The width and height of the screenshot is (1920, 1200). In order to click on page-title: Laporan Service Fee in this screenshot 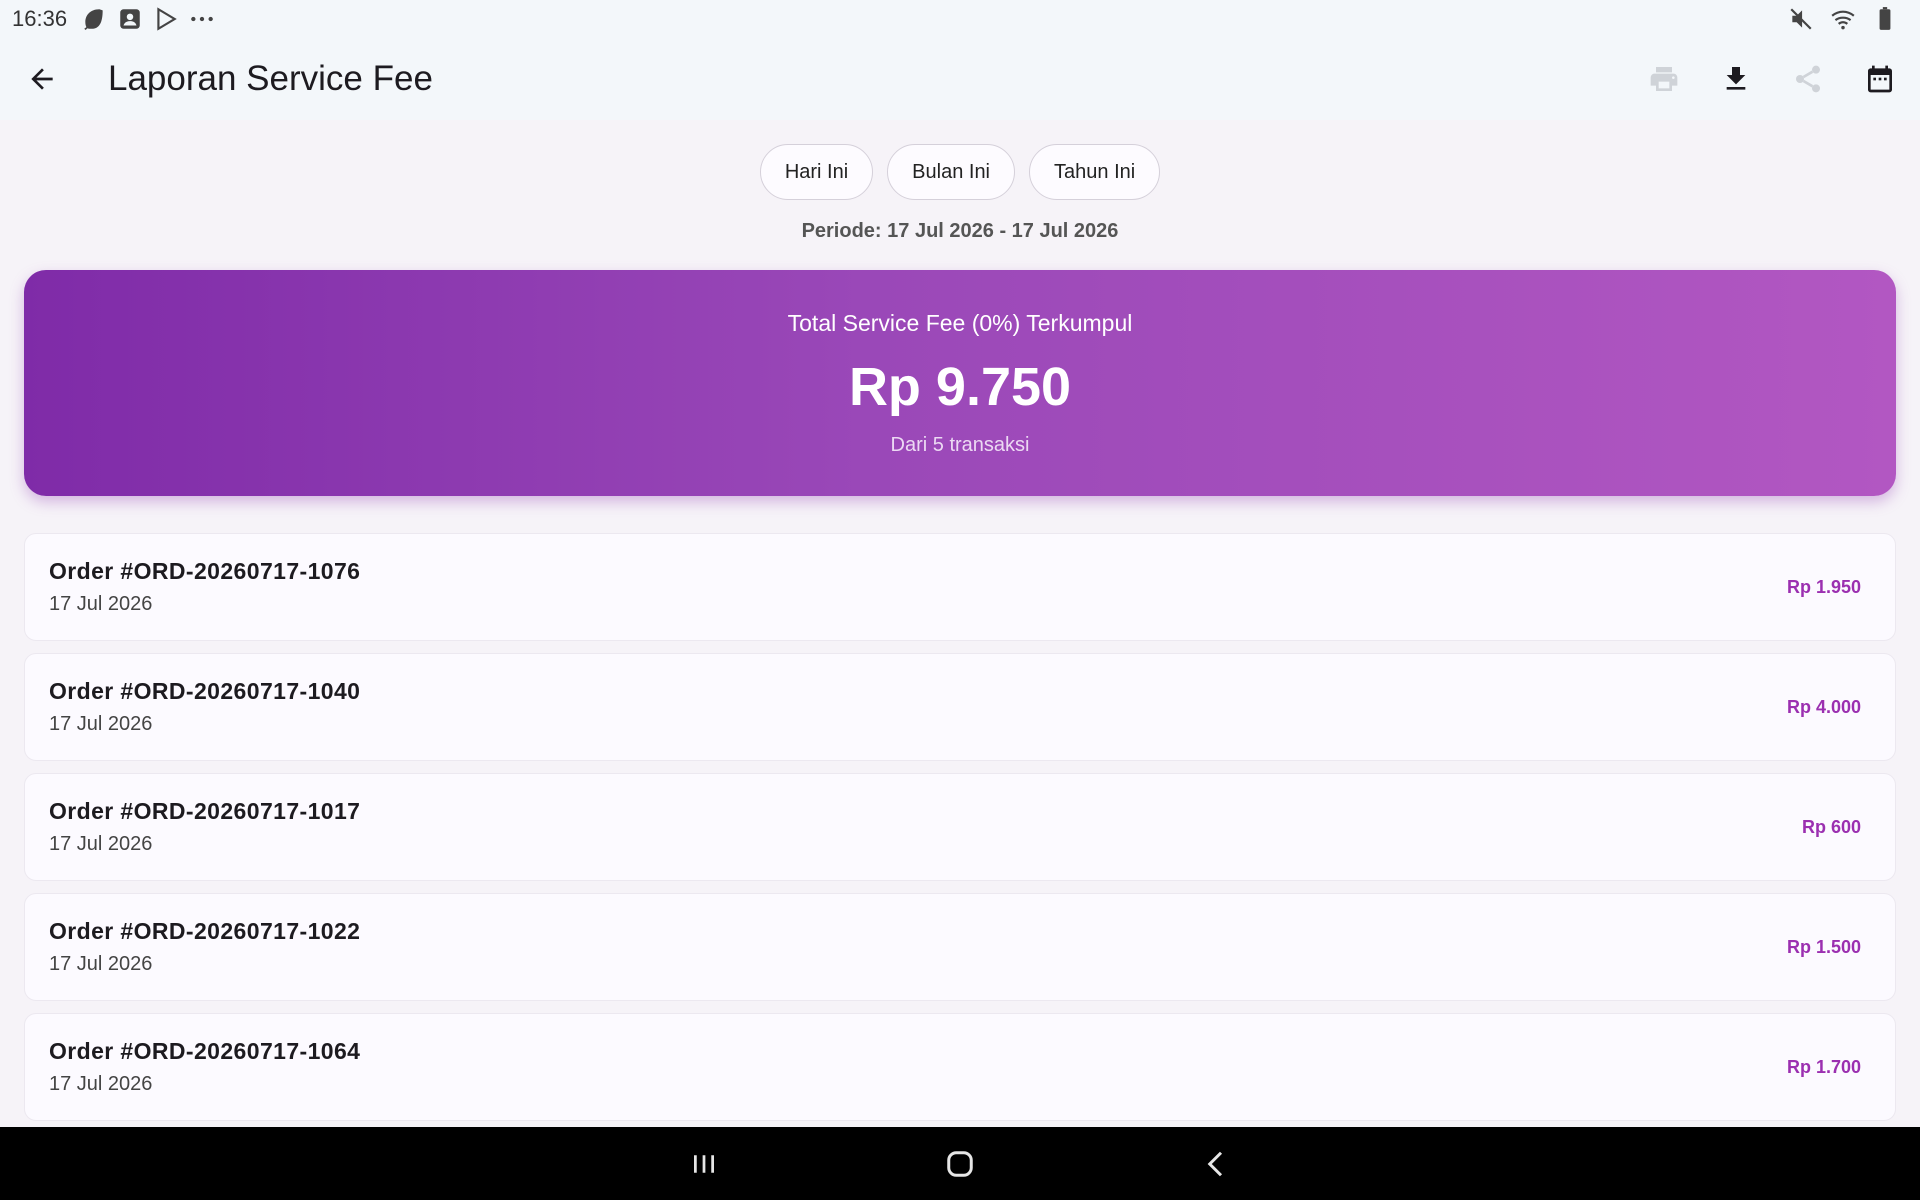, I will do `click(270, 78)`.